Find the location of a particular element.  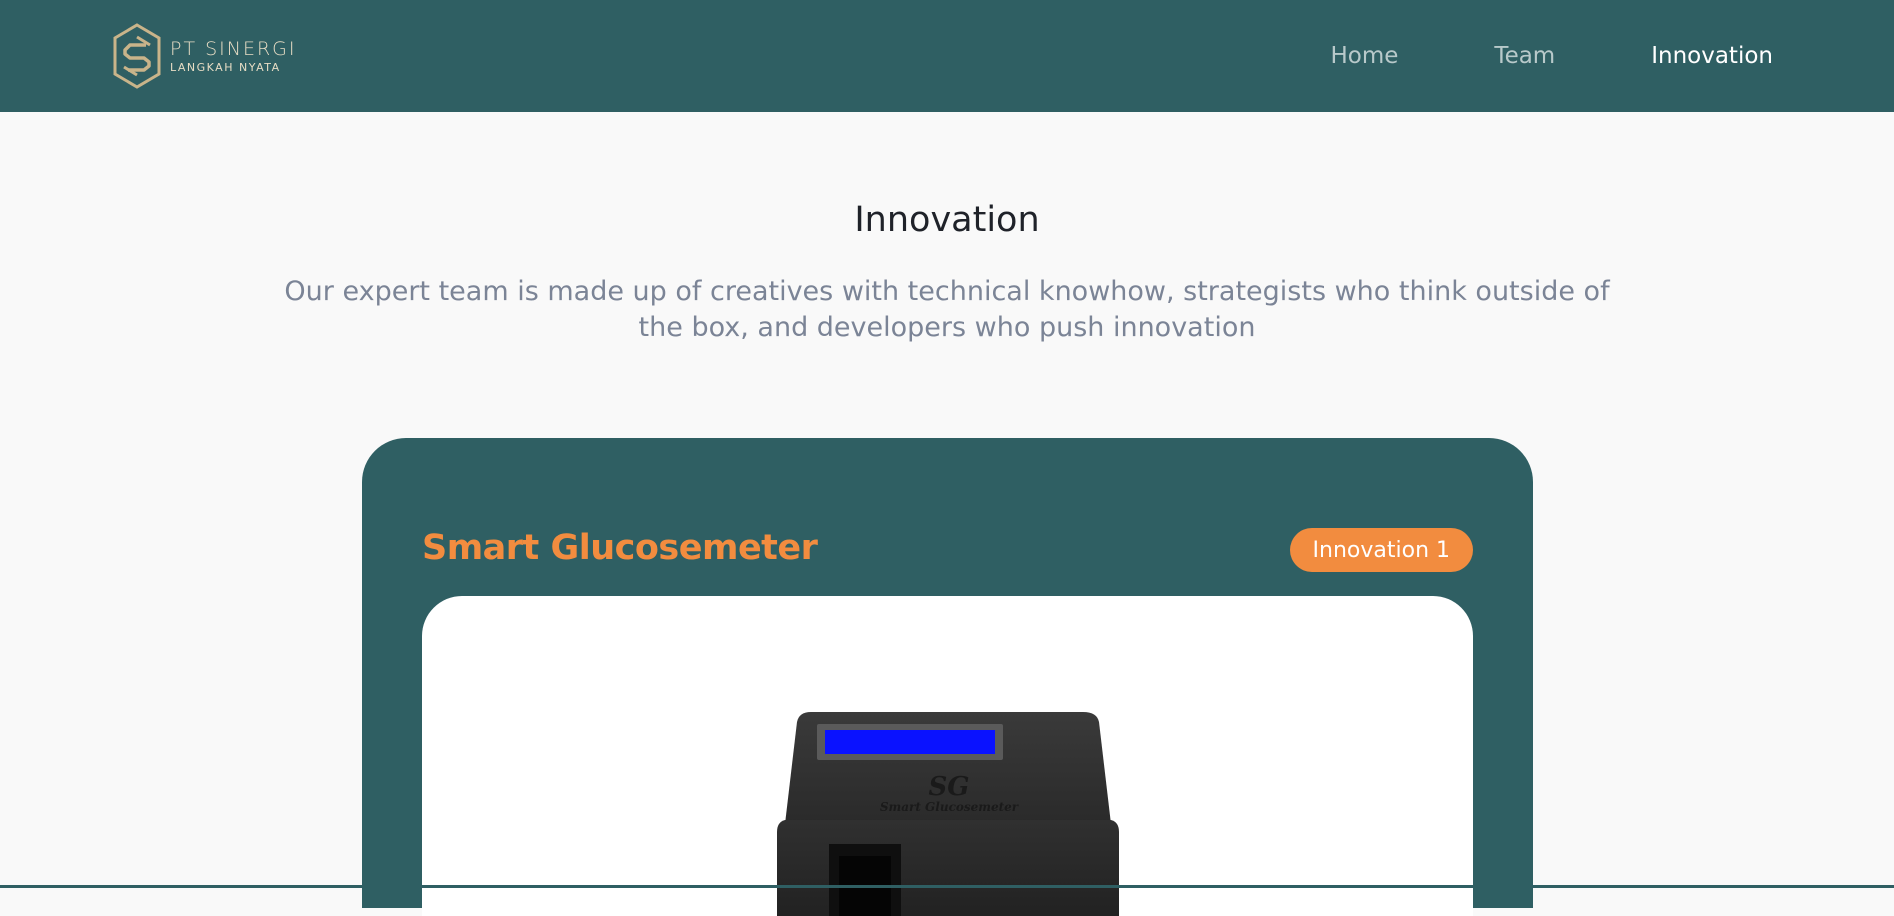

nav-innovation-link: Innovation is located at coordinates (1712, 56).